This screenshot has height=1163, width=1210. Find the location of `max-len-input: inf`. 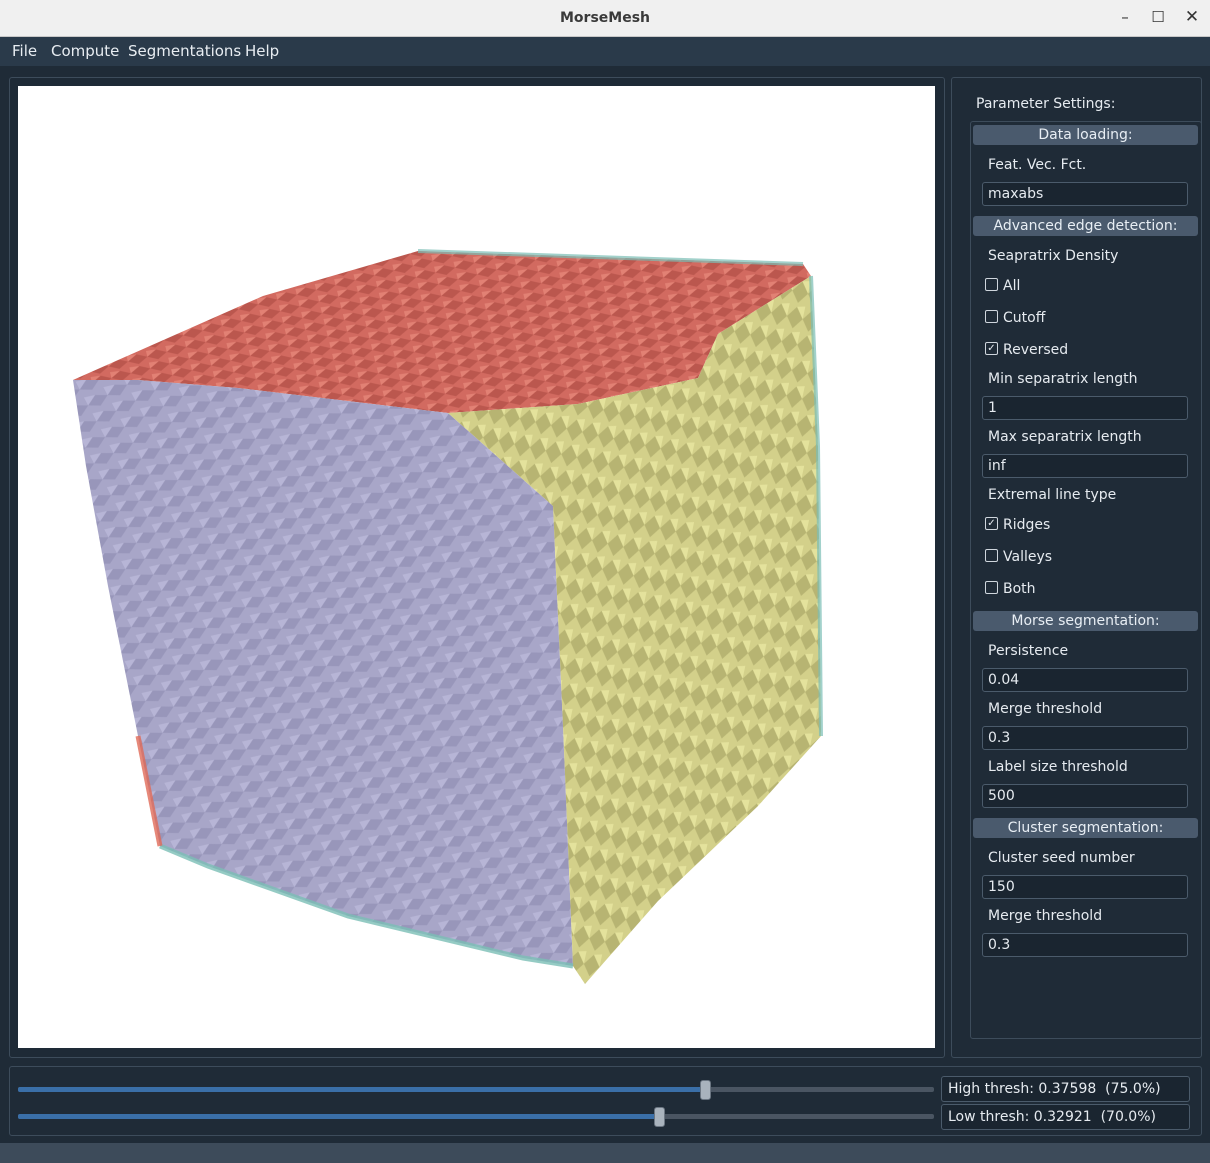

max-len-input: inf is located at coordinates (1085, 466).